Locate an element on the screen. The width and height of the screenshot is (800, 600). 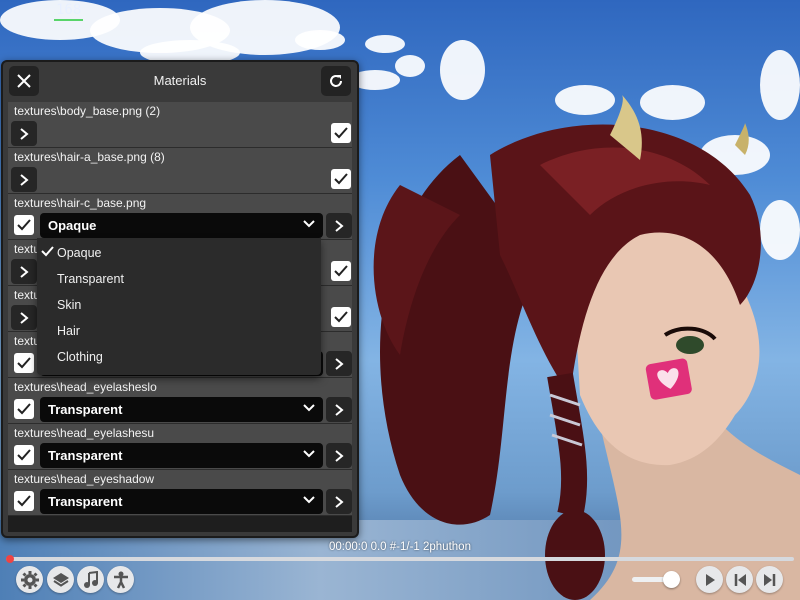
material-name: textures\hair-c_base.png is located at coordinates (80, 203).